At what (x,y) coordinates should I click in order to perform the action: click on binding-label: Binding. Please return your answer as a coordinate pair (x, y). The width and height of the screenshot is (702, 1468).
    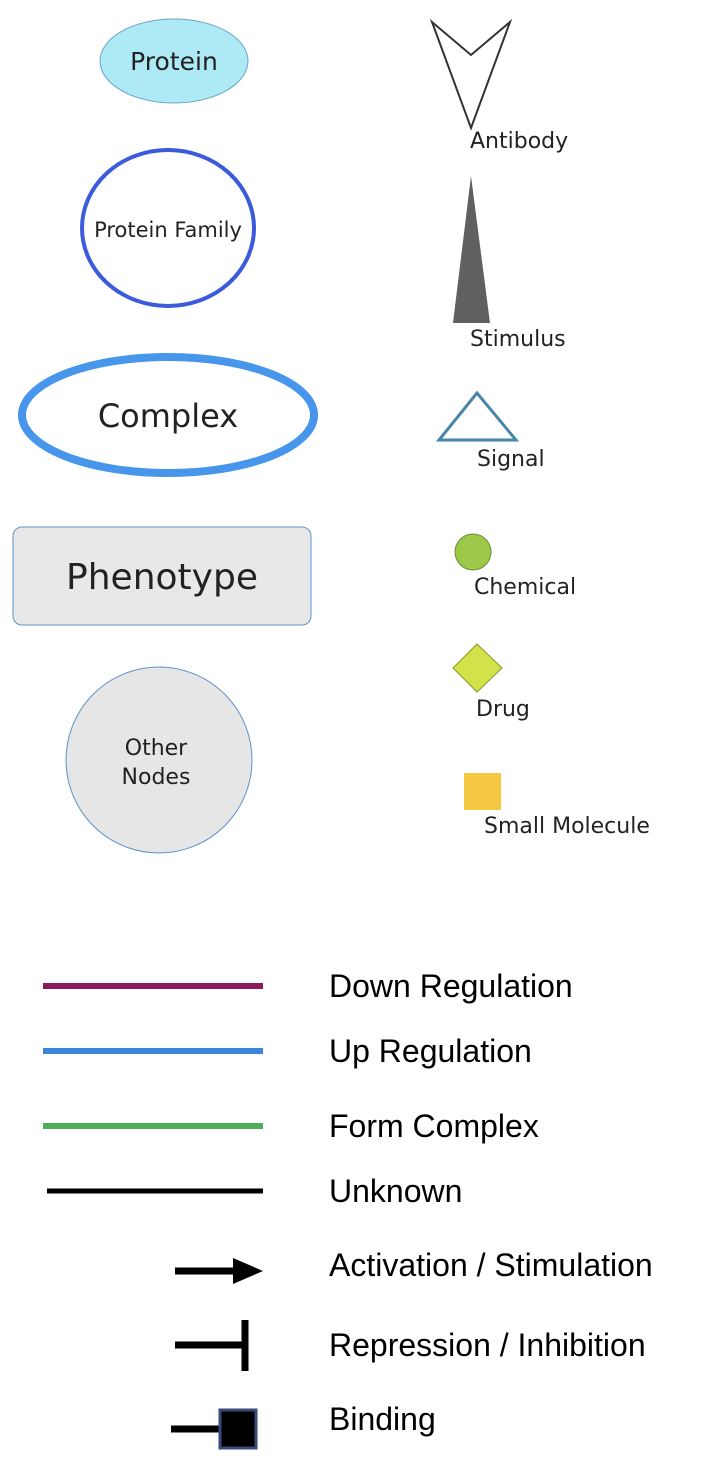
    Looking at the image, I should click on (382, 1419).